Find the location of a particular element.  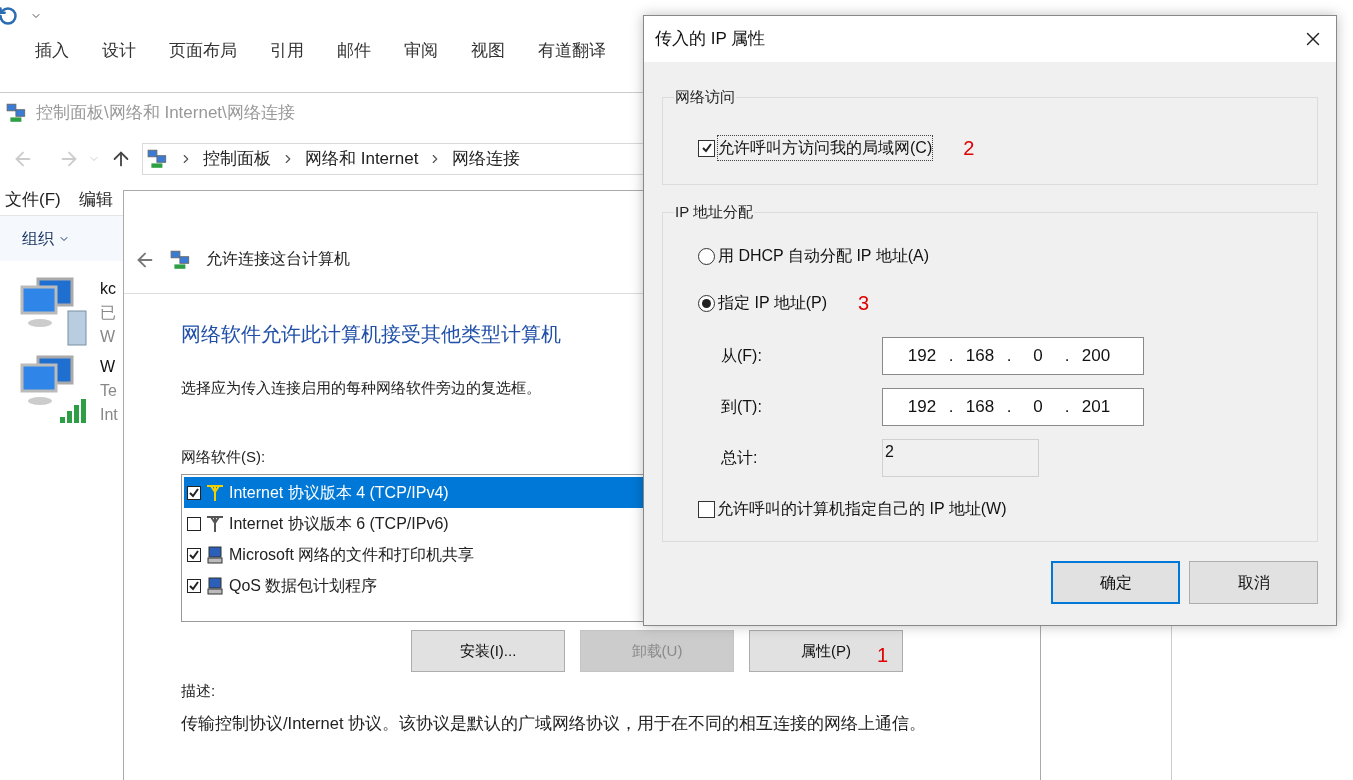

connection-detail: Int is located at coordinates (109, 415).